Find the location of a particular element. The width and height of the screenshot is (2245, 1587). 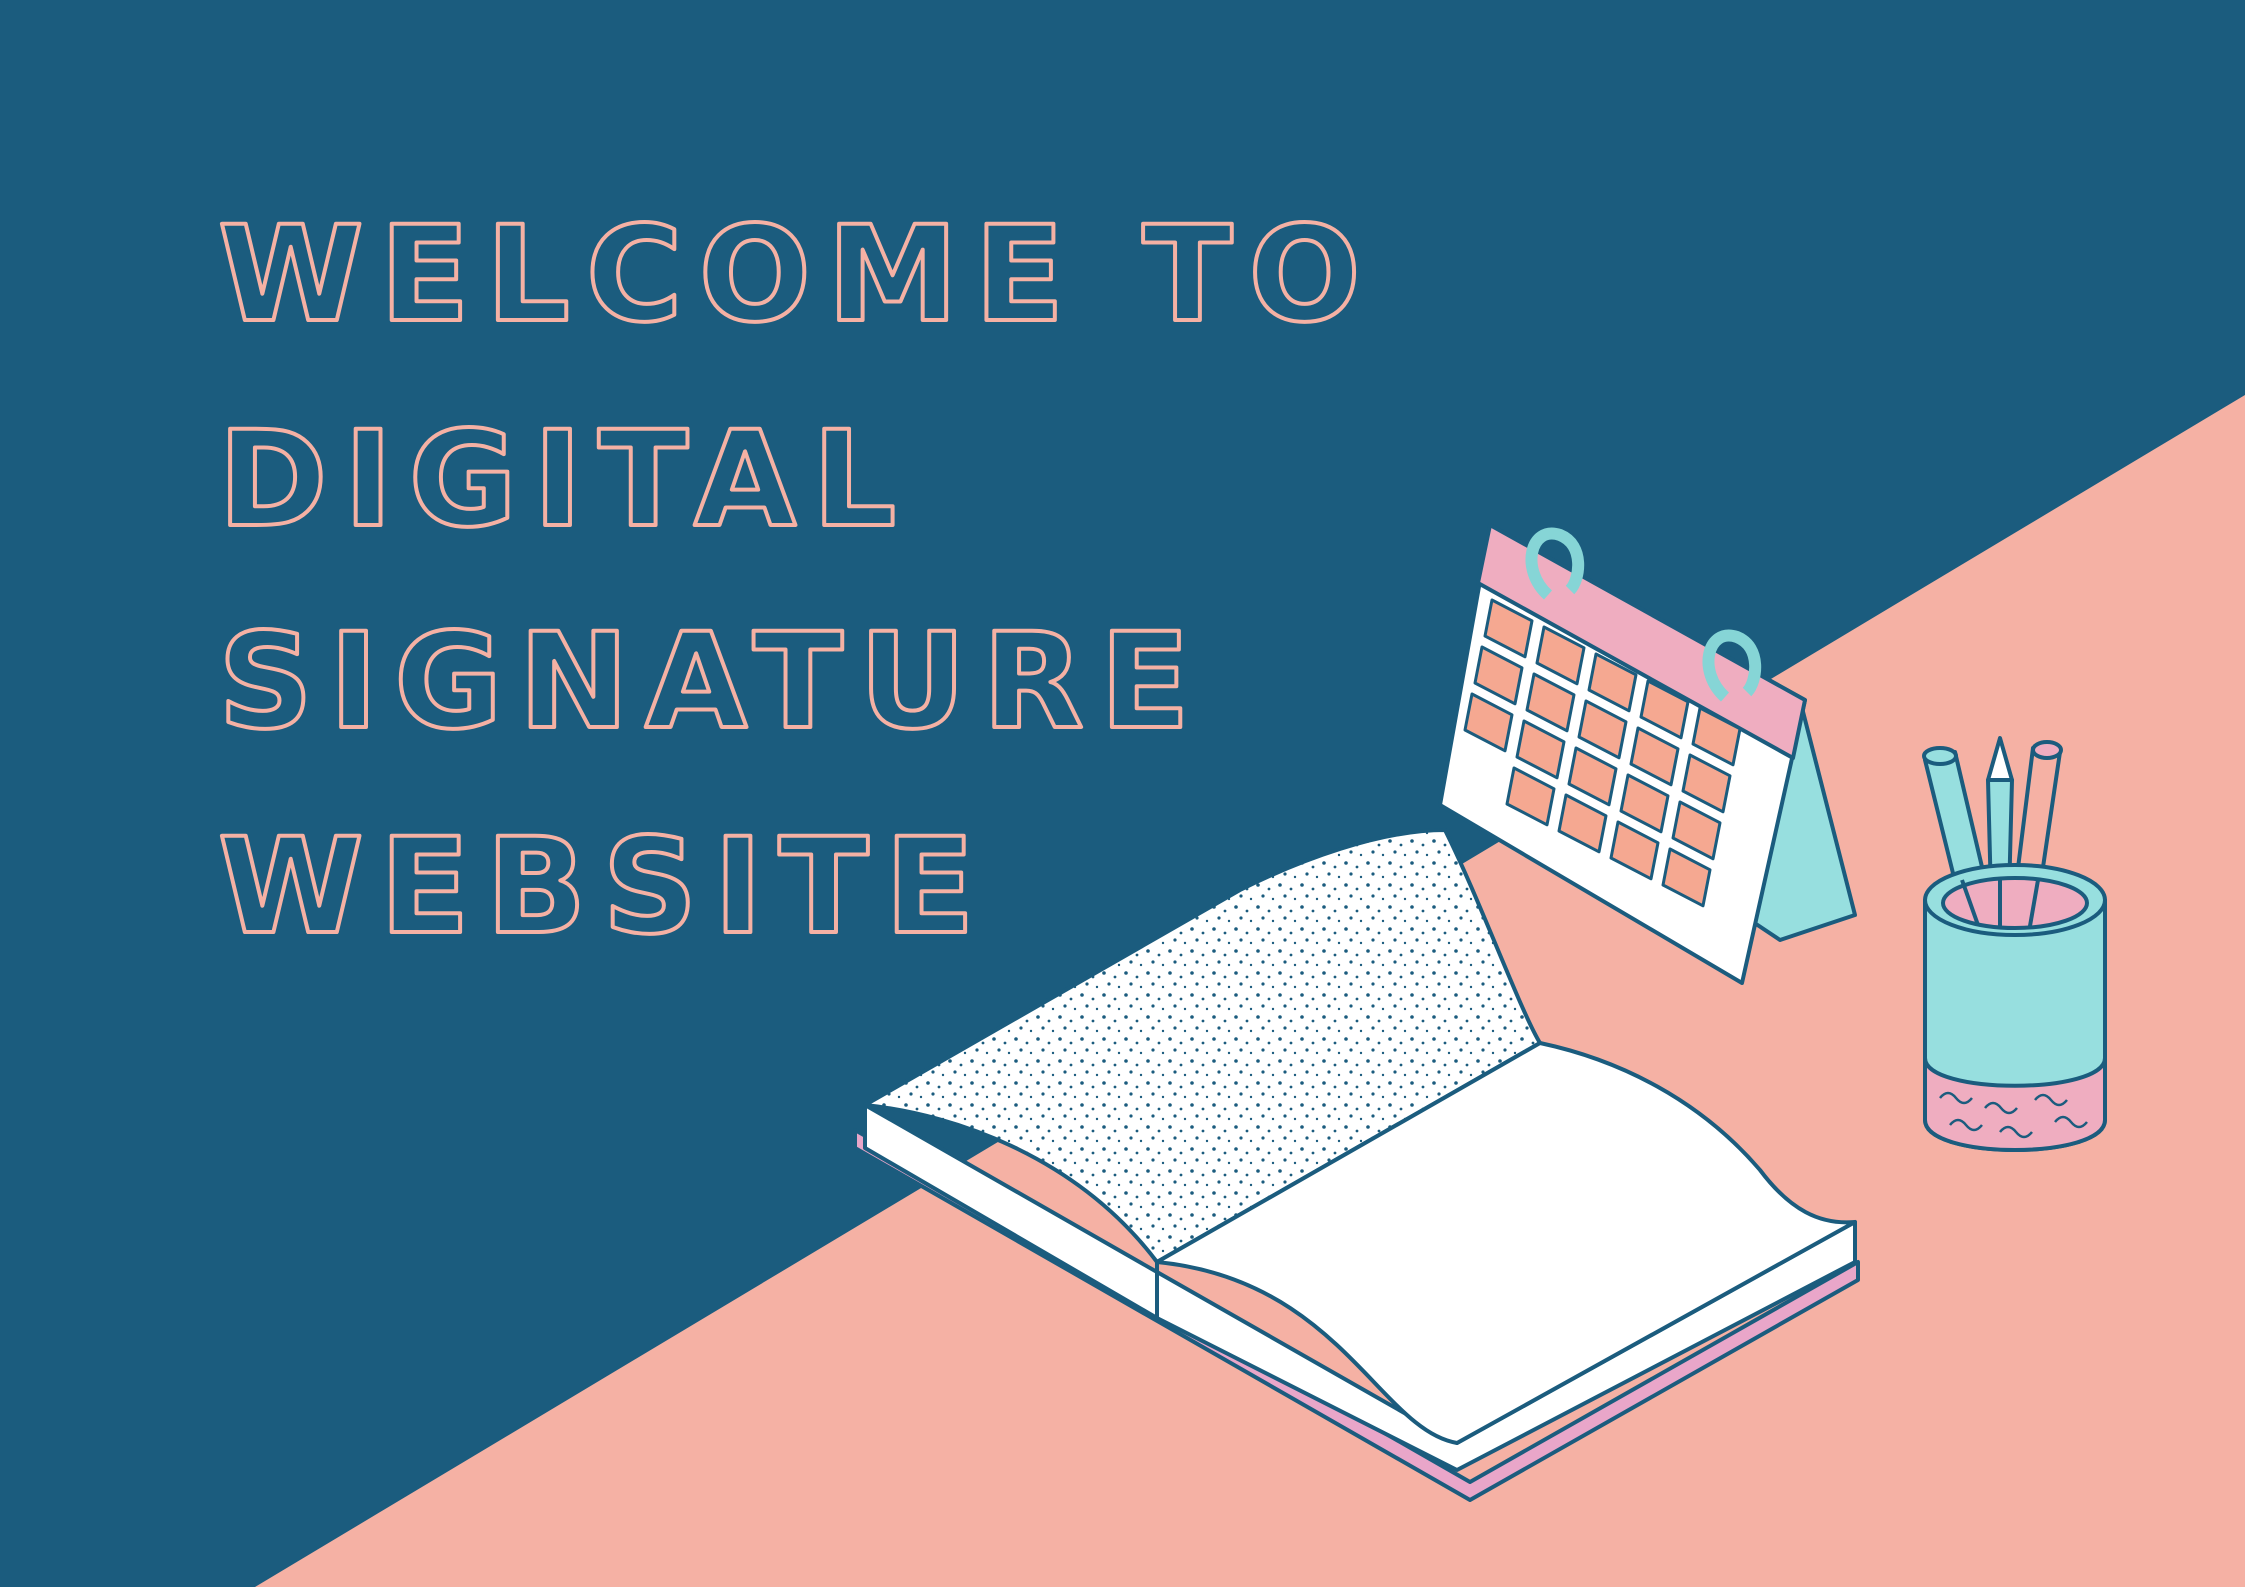

pencil-left-cap is located at coordinates (1940, 756).